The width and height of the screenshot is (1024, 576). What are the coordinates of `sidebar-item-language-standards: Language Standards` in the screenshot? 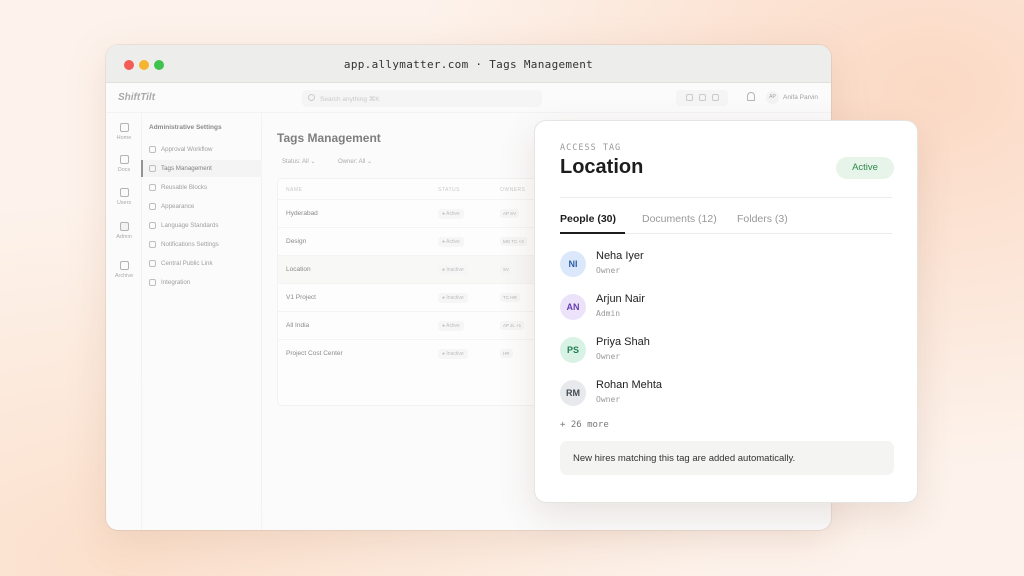 It's located at (202, 225).